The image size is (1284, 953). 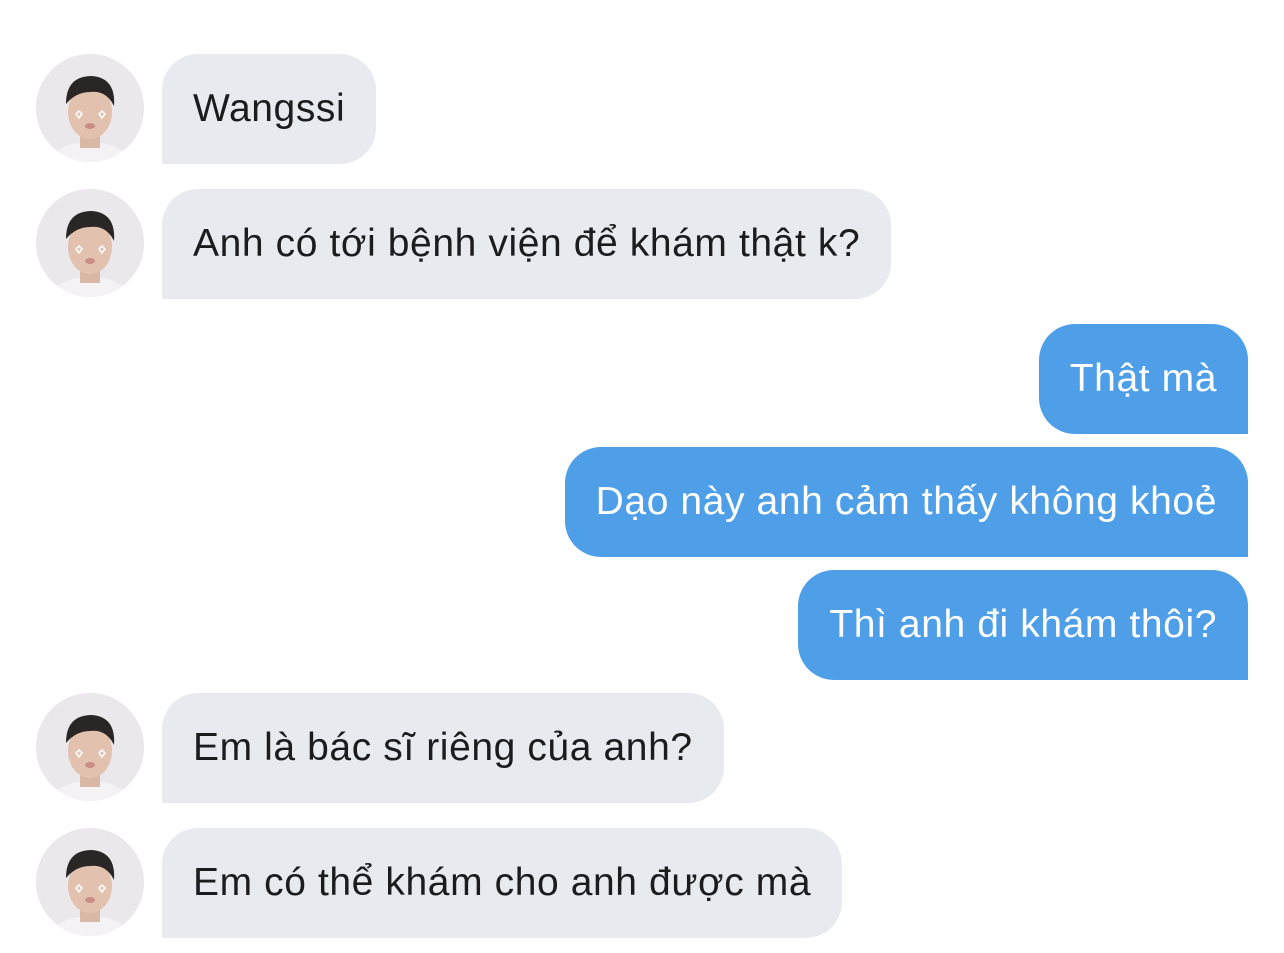 I want to click on incoming-message-bubble: Em là bác sĩ riêng của anh?, so click(x=443, y=748).